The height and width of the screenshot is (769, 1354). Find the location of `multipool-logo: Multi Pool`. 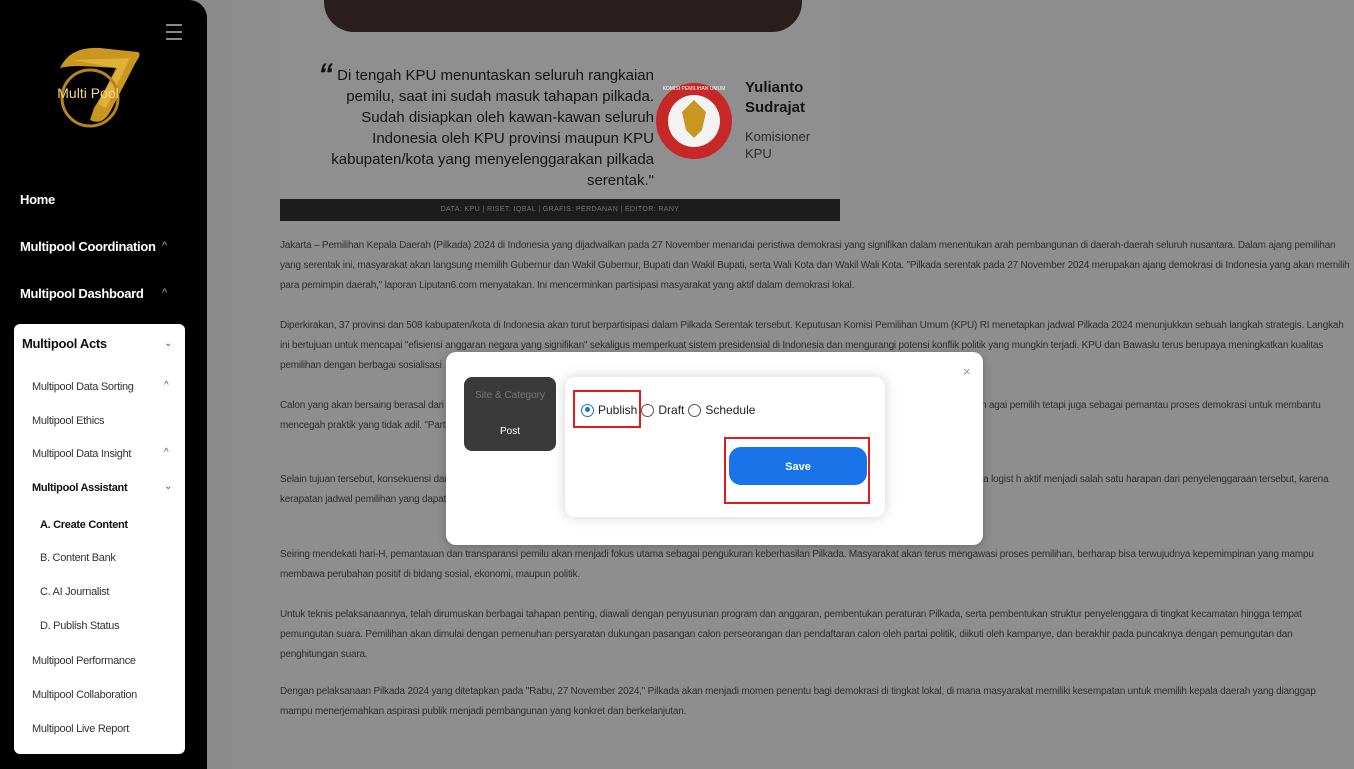

multipool-logo: Multi Pool is located at coordinates (99, 87).